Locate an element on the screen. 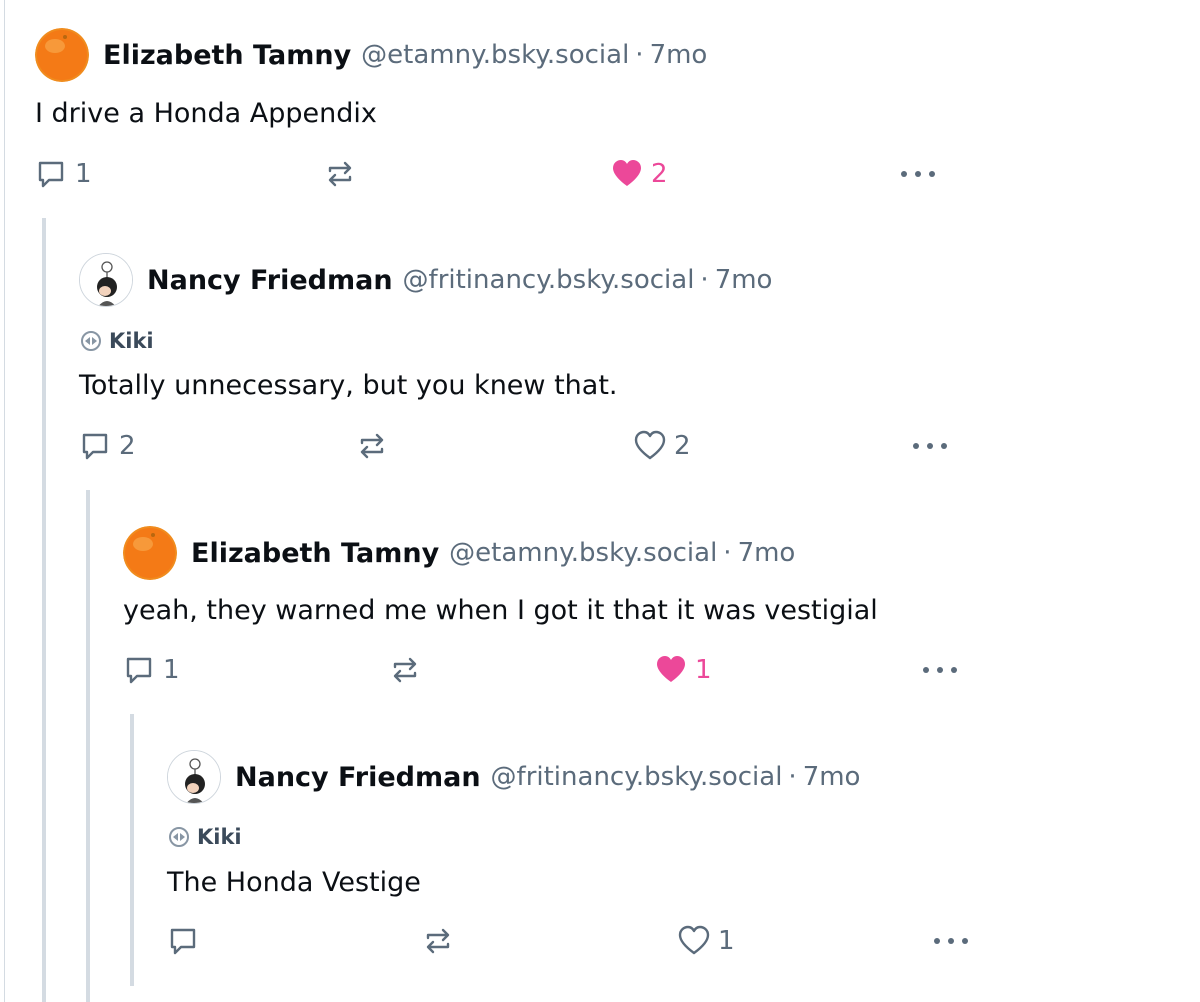 The image size is (1200, 1002). reply-count: 2 is located at coordinates (127, 446).